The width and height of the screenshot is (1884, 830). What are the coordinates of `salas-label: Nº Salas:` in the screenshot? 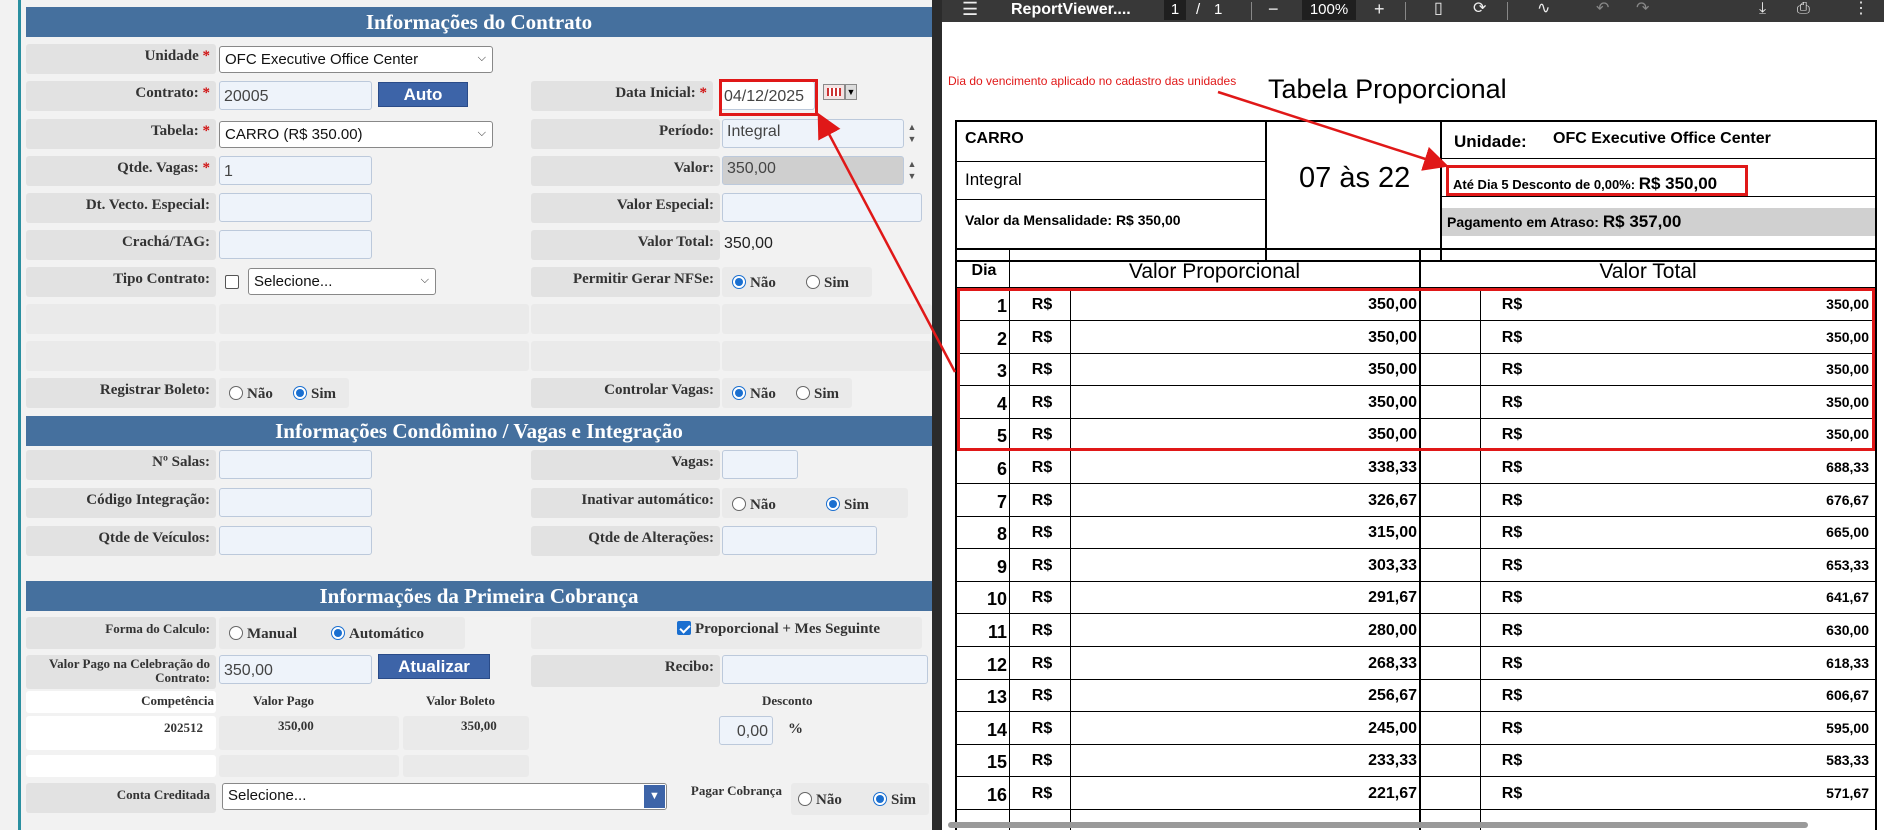 It's located at (121, 465).